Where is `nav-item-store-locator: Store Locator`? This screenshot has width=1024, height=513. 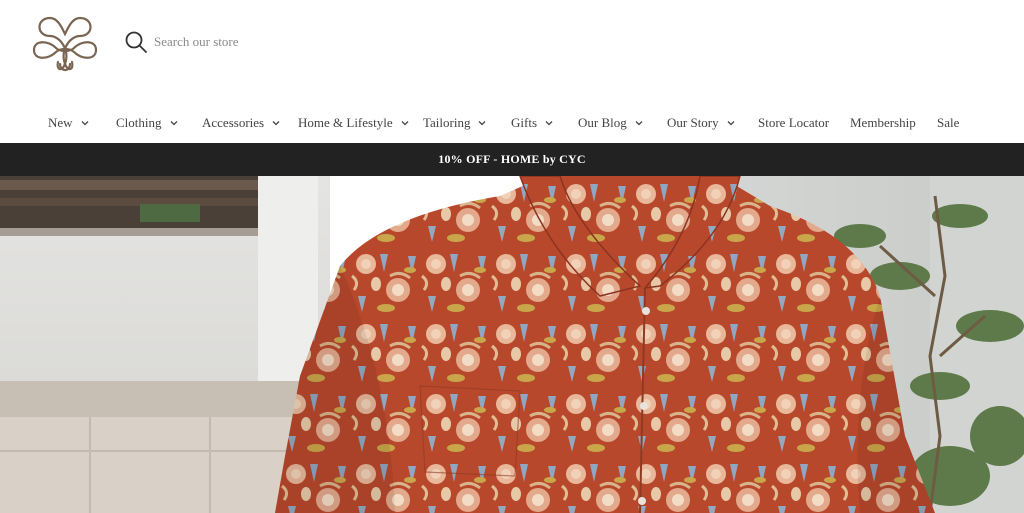
nav-item-store-locator: Store Locator is located at coordinates (793, 123).